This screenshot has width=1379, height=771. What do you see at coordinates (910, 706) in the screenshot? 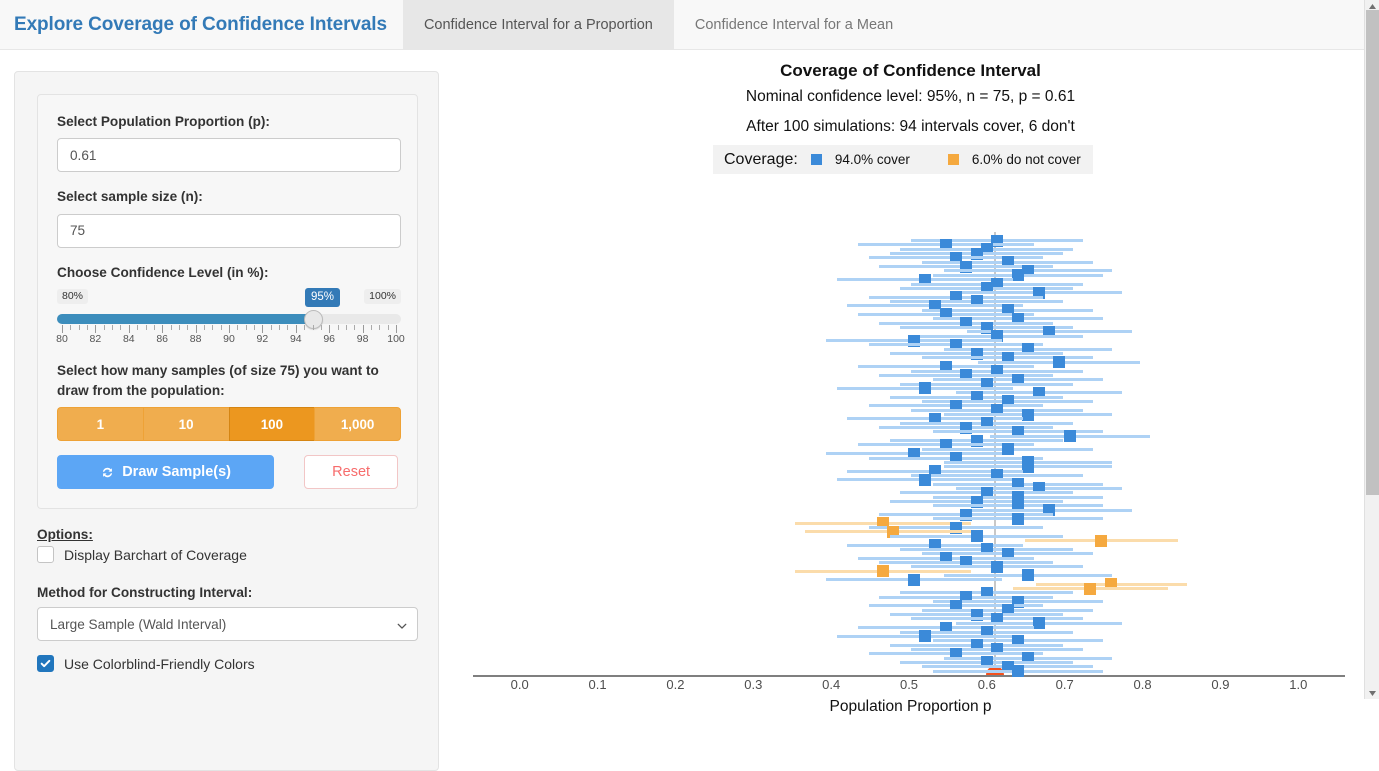
I see `x-axis-title: Population Proportion p` at bounding box center [910, 706].